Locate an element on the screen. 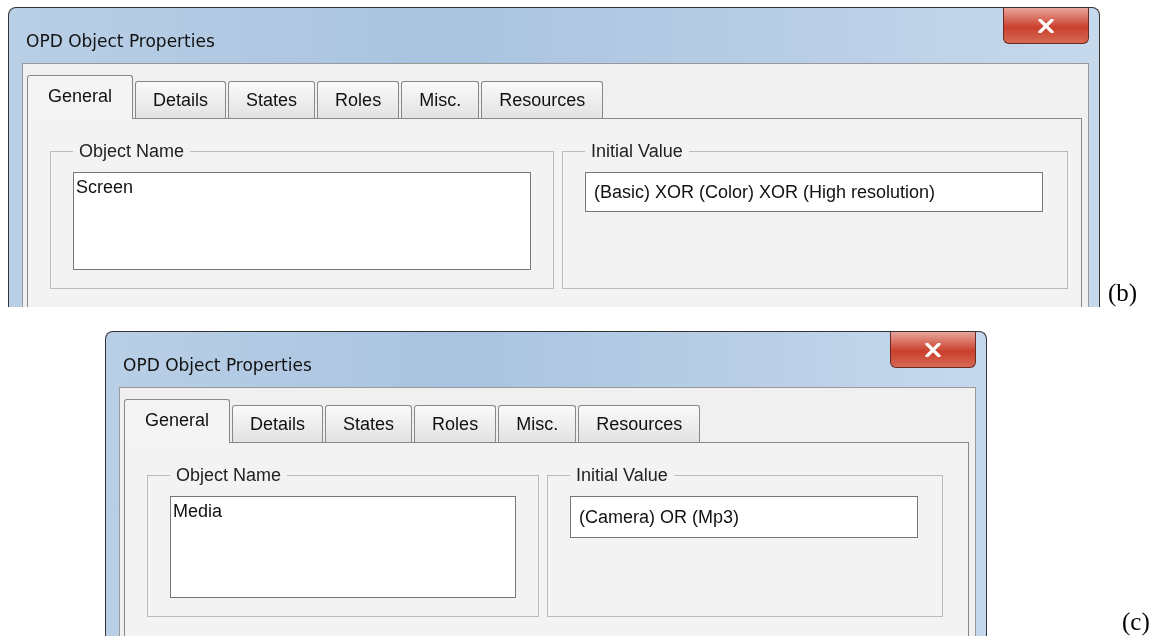  name-text-area: Media is located at coordinates (343, 547).